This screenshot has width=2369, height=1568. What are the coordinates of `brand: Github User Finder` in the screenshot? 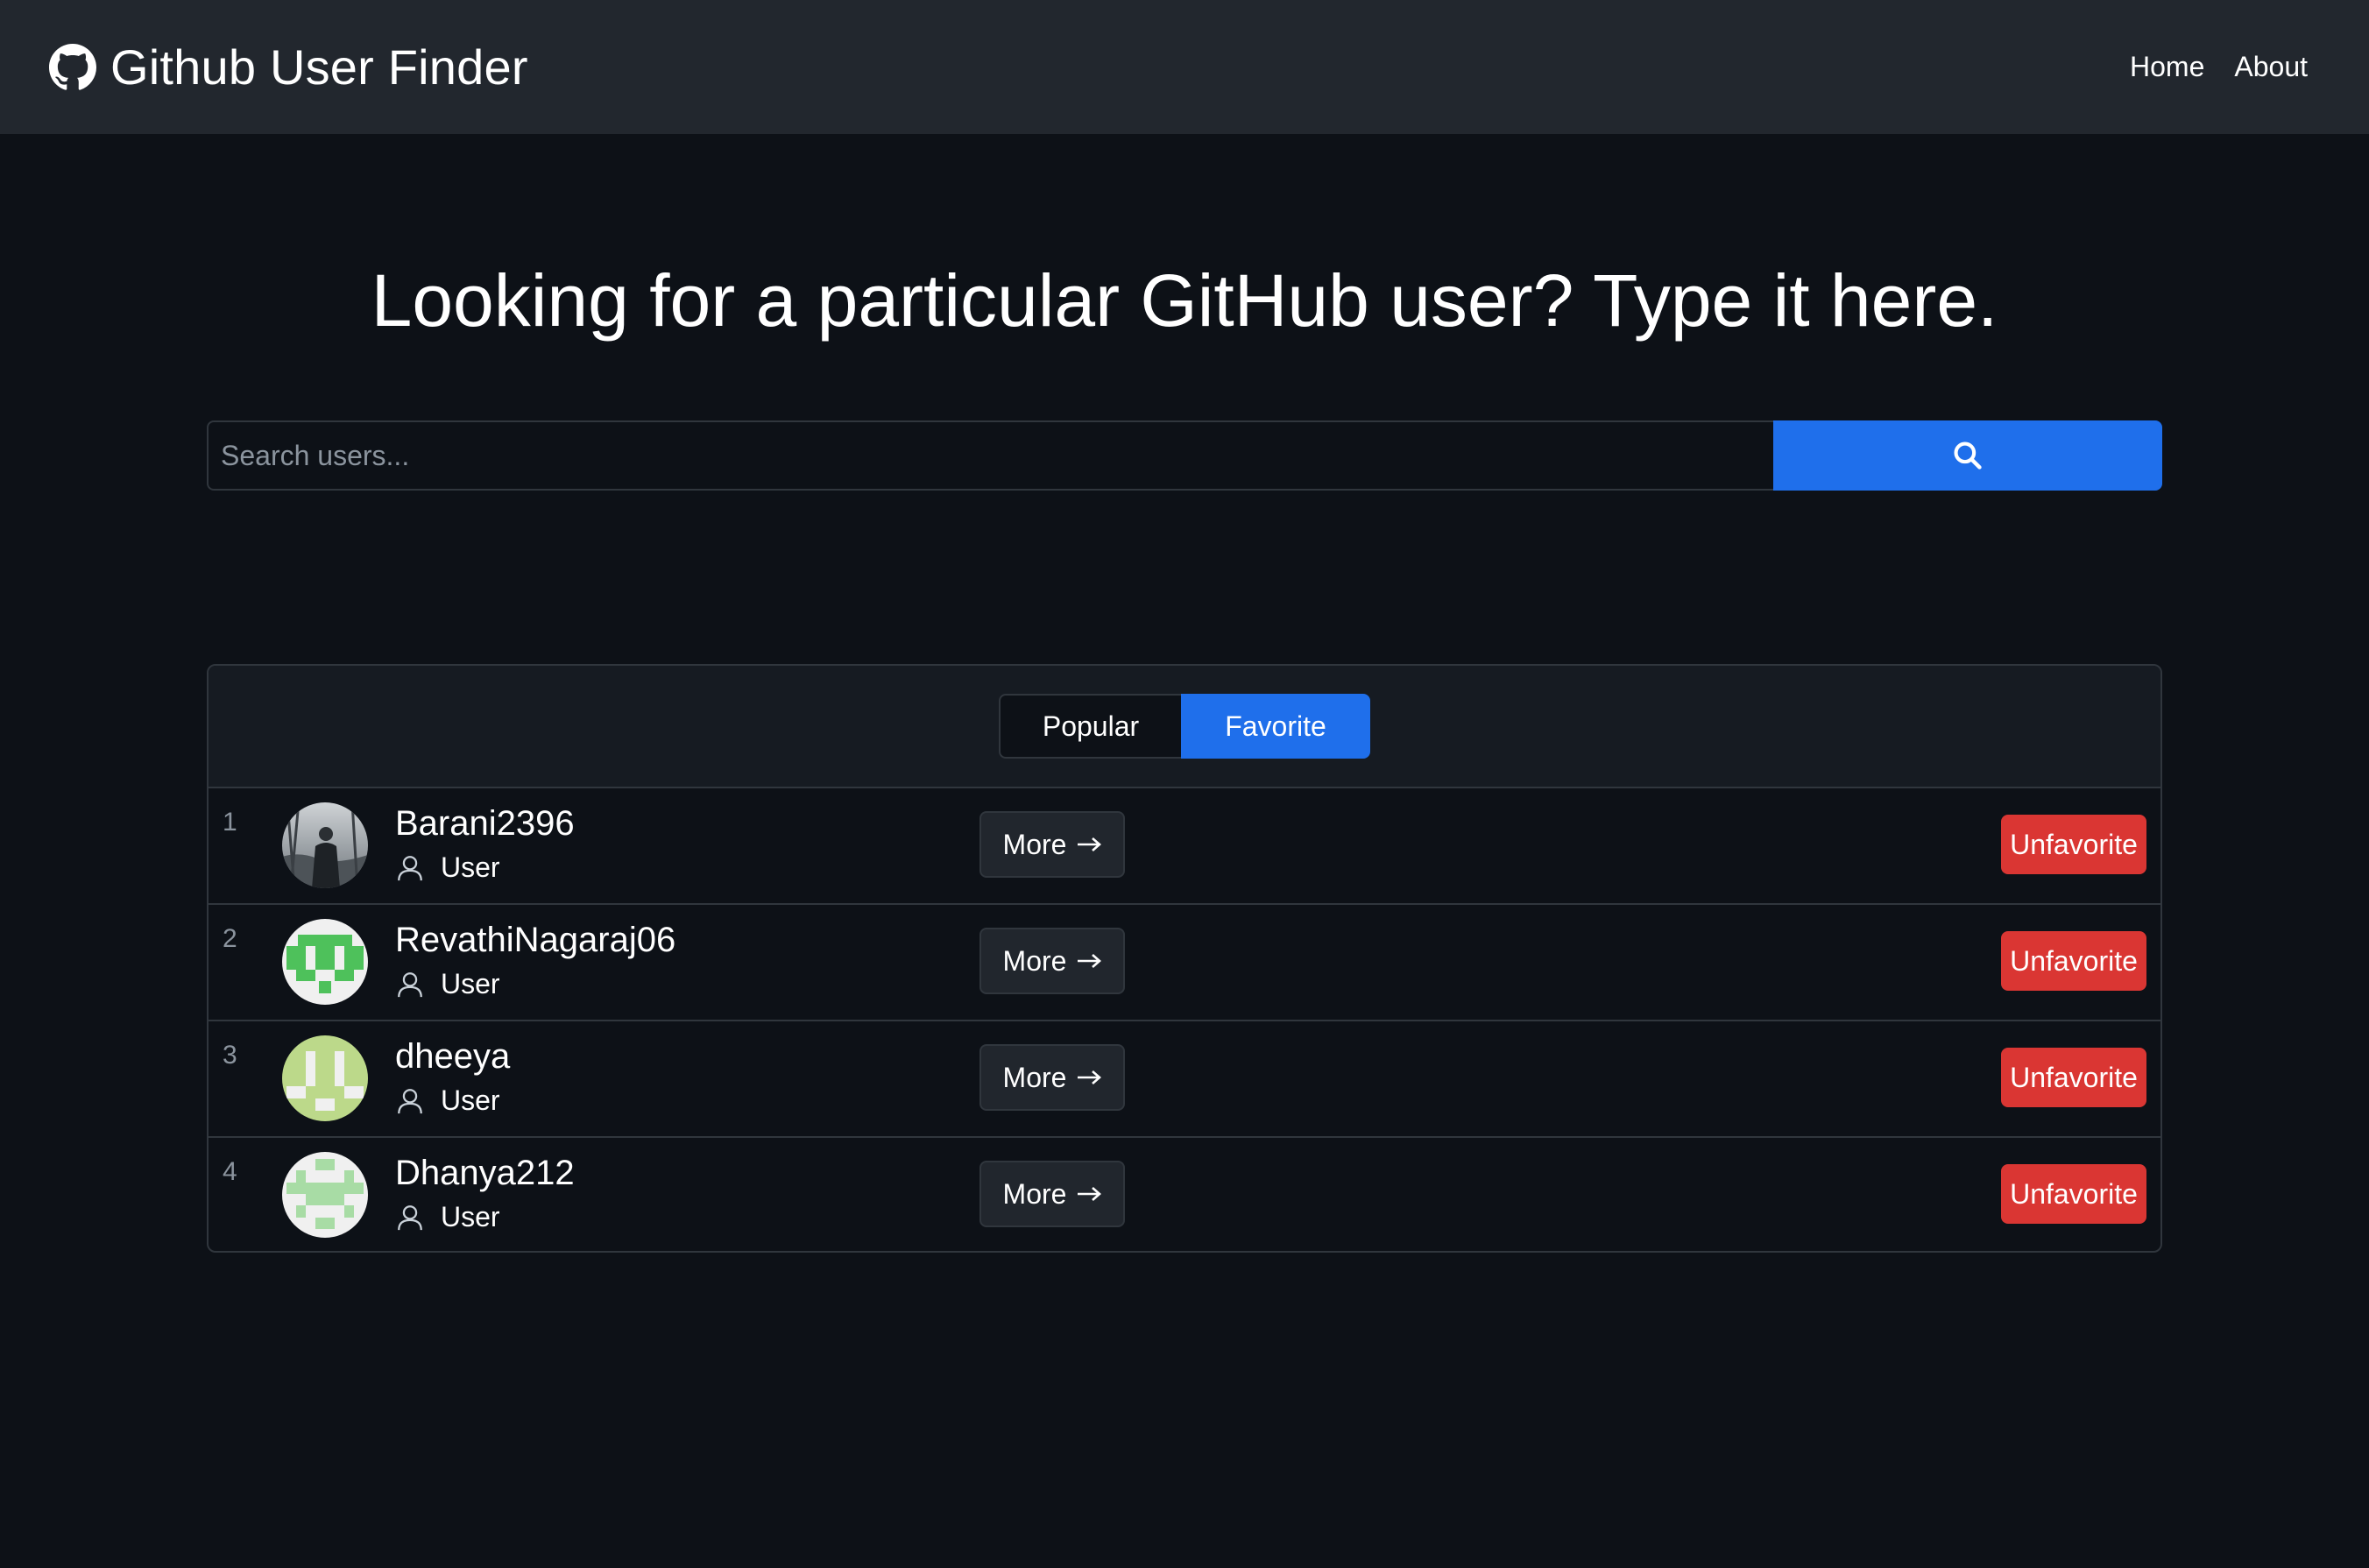 It's located at (288, 67).